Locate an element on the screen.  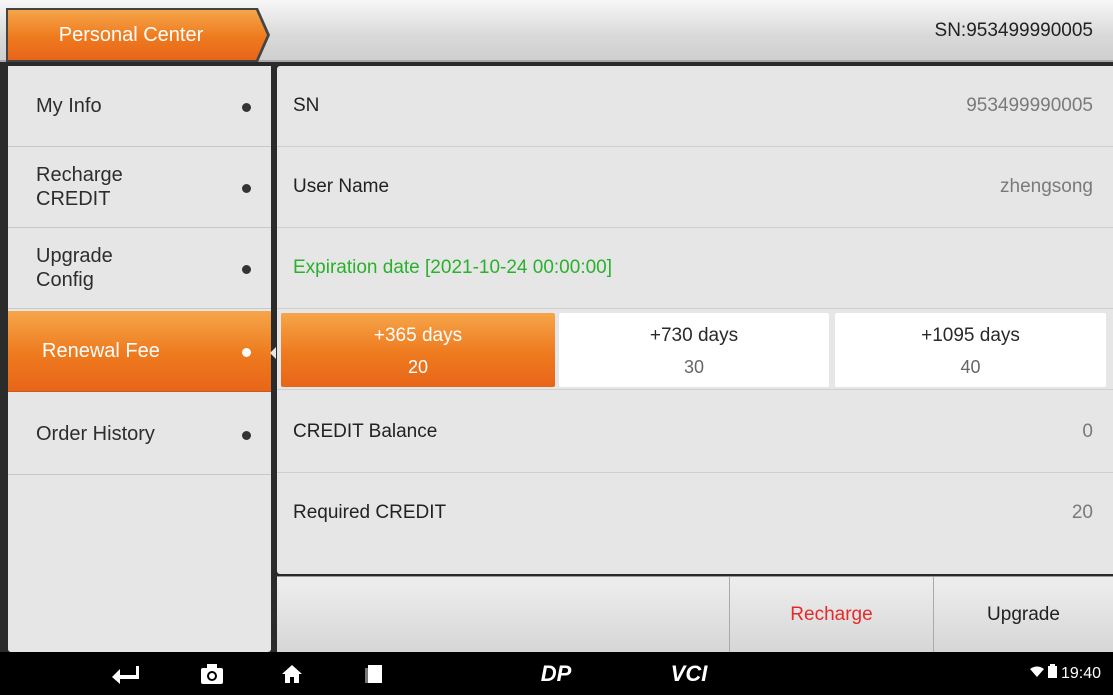
vci-icon: VCI is located at coordinates (689, 673).